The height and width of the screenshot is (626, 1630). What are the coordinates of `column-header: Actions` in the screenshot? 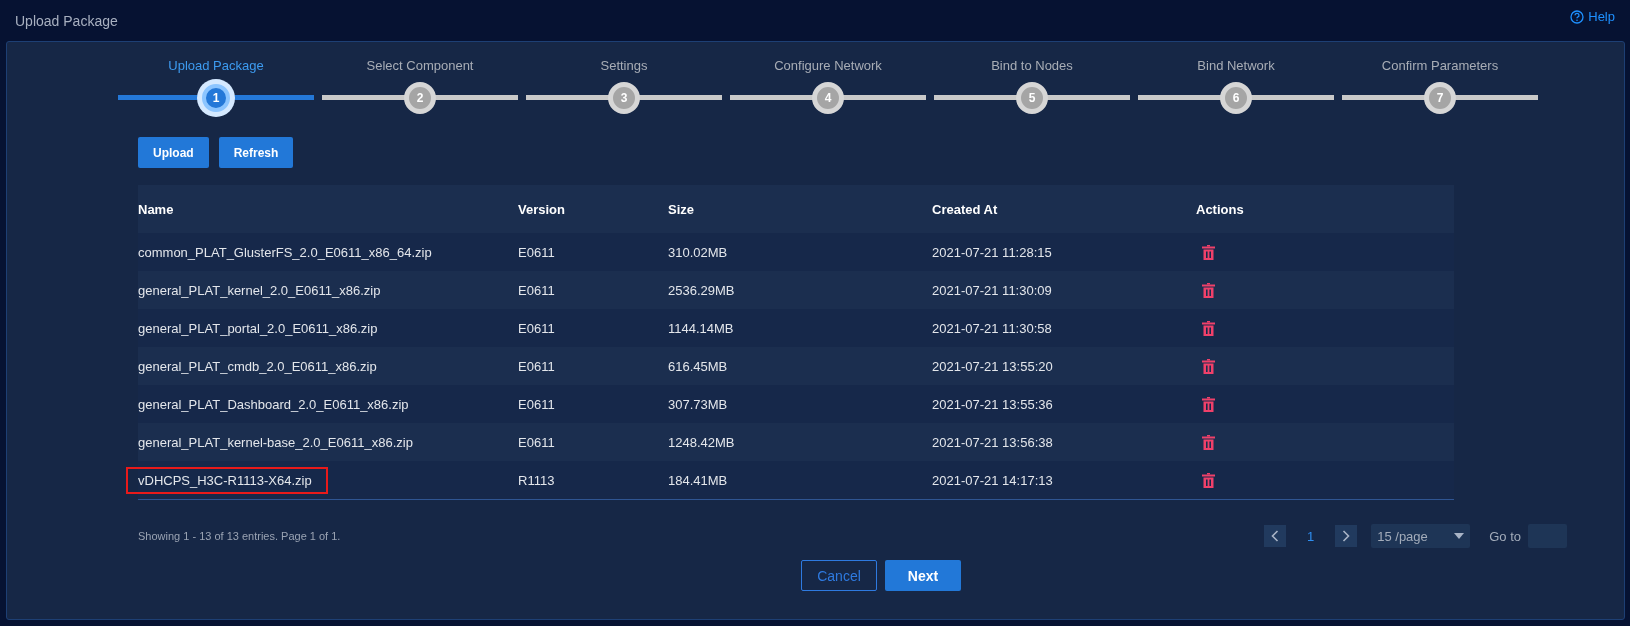 It's located at (1220, 209).